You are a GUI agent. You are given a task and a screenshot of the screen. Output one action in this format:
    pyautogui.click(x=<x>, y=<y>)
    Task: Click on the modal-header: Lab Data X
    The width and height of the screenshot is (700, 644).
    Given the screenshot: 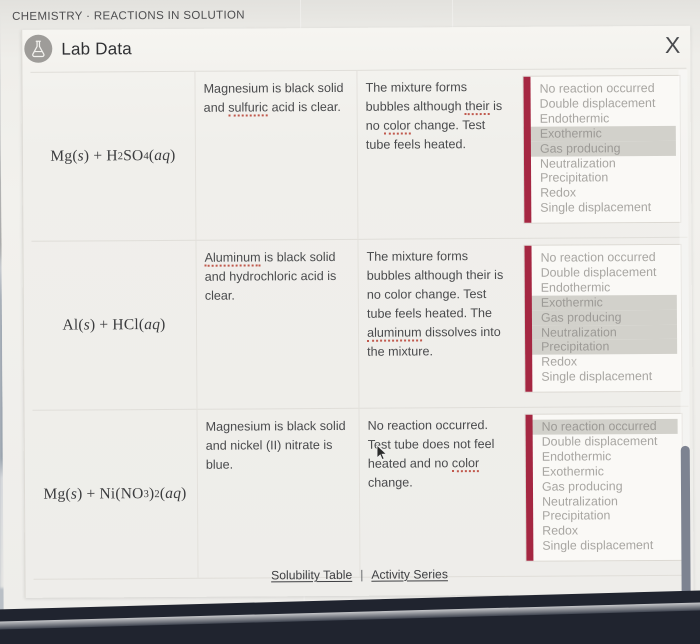 What is the action you would take?
    pyautogui.click(x=356, y=48)
    